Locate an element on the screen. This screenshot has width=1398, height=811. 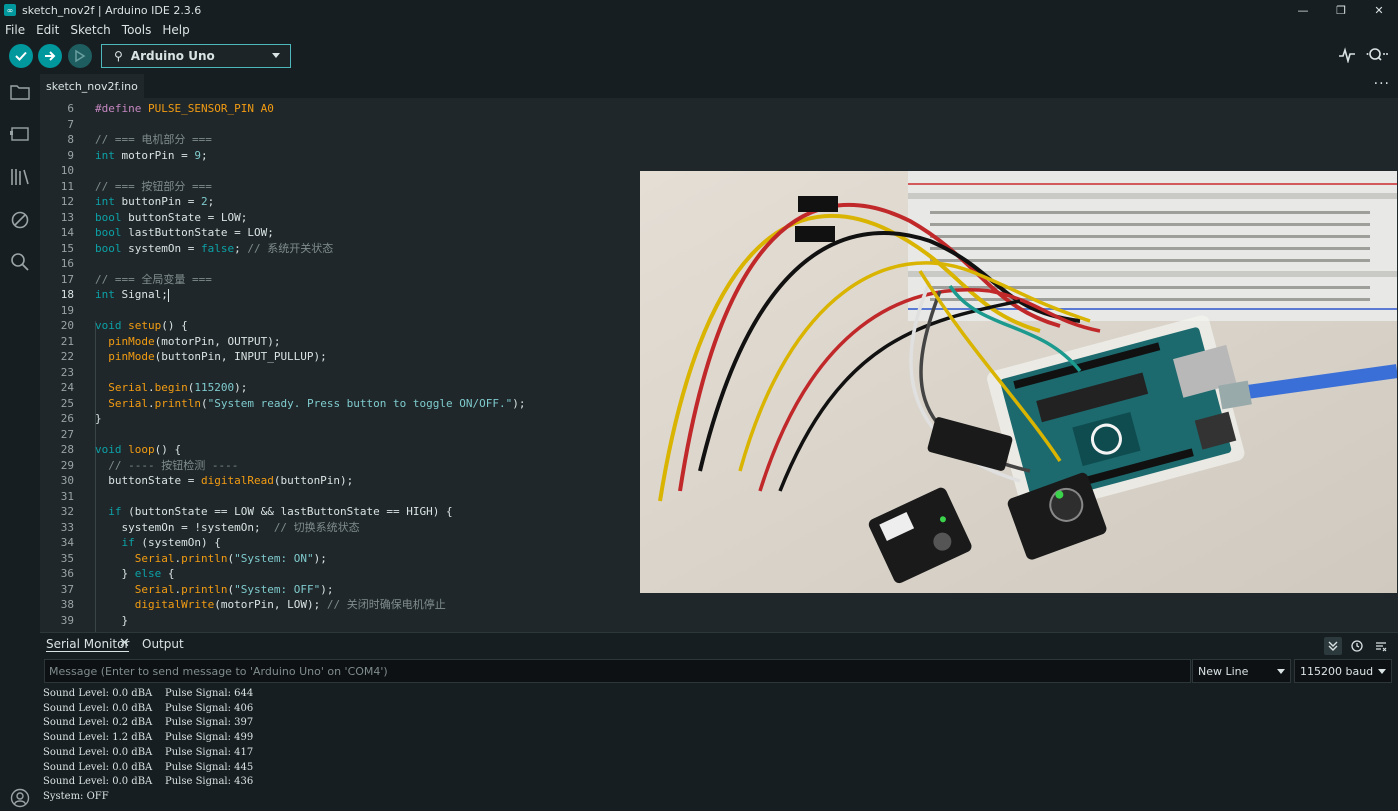
code-line: 8 // === 电机部分 === is located at coordinates (719, 140).